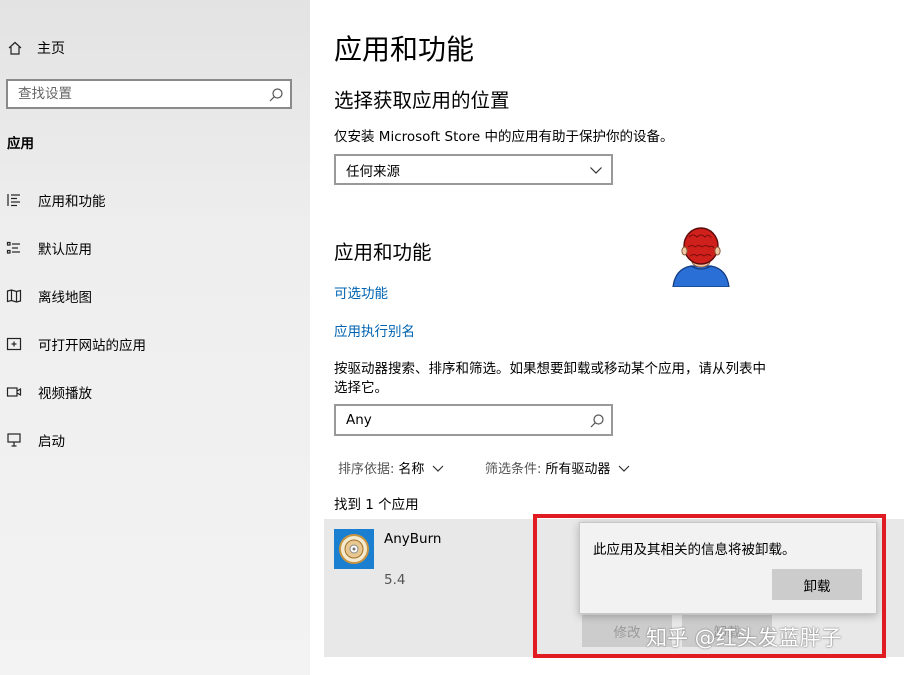 The width and height of the screenshot is (914, 675). What do you see at coordinates (14, 440) in the screenshot?
I see `startup-icon` at bounding box center [14, 440].